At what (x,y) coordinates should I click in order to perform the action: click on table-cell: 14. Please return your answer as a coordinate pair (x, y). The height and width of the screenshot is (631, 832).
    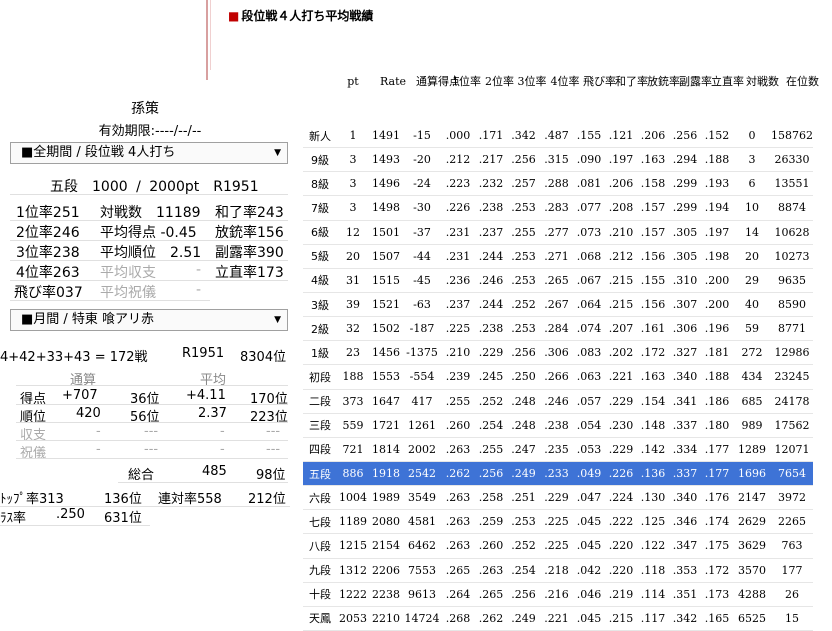
    Looking at the image, I should click on (752, 232).